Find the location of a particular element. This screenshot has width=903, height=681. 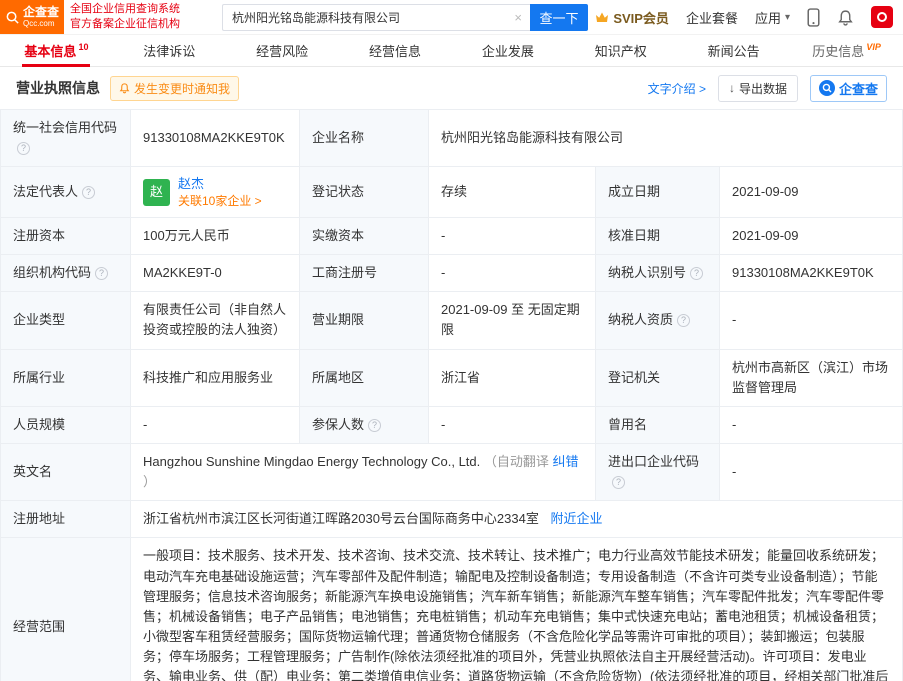

tab-legal-litigation: 法律诉讼 is located at coordinates (169, 50).